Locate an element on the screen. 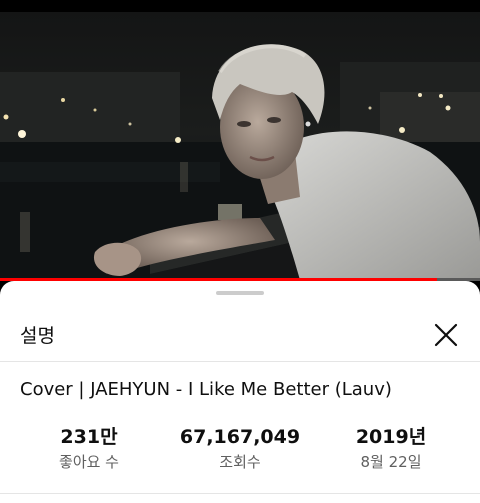 The height and width of the screenshot is (503, 480). stats-divider is located at coordinates (240, 493).